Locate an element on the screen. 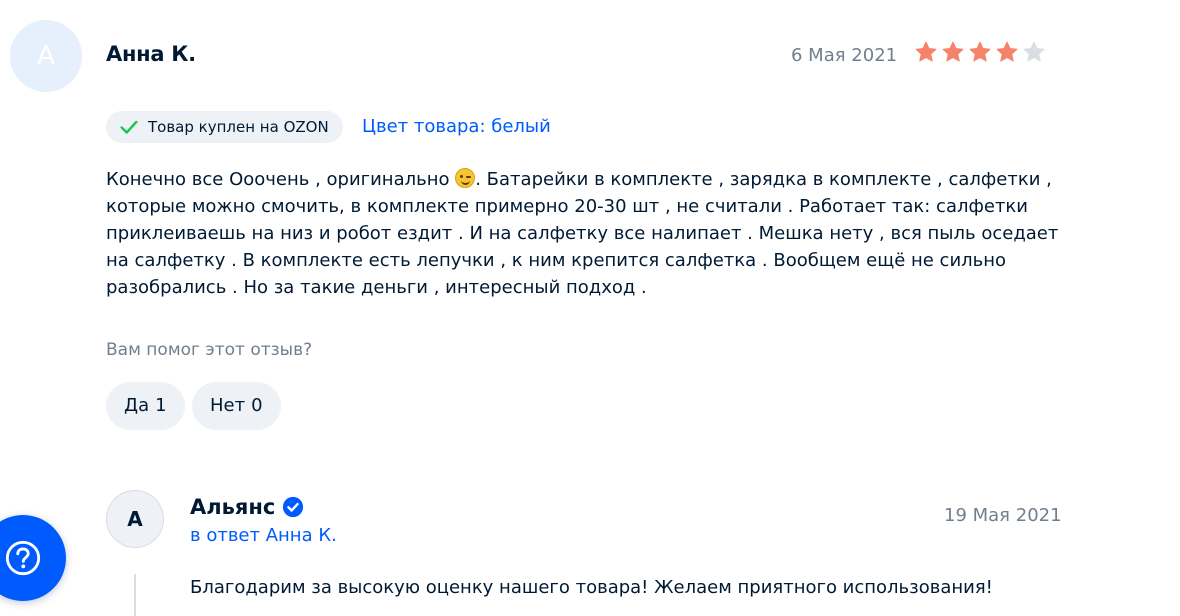 The width and height of the screenshot is (1180, 616). purchase-badge-label: Товар куплен на OZON is located at coordinates (238, 127).